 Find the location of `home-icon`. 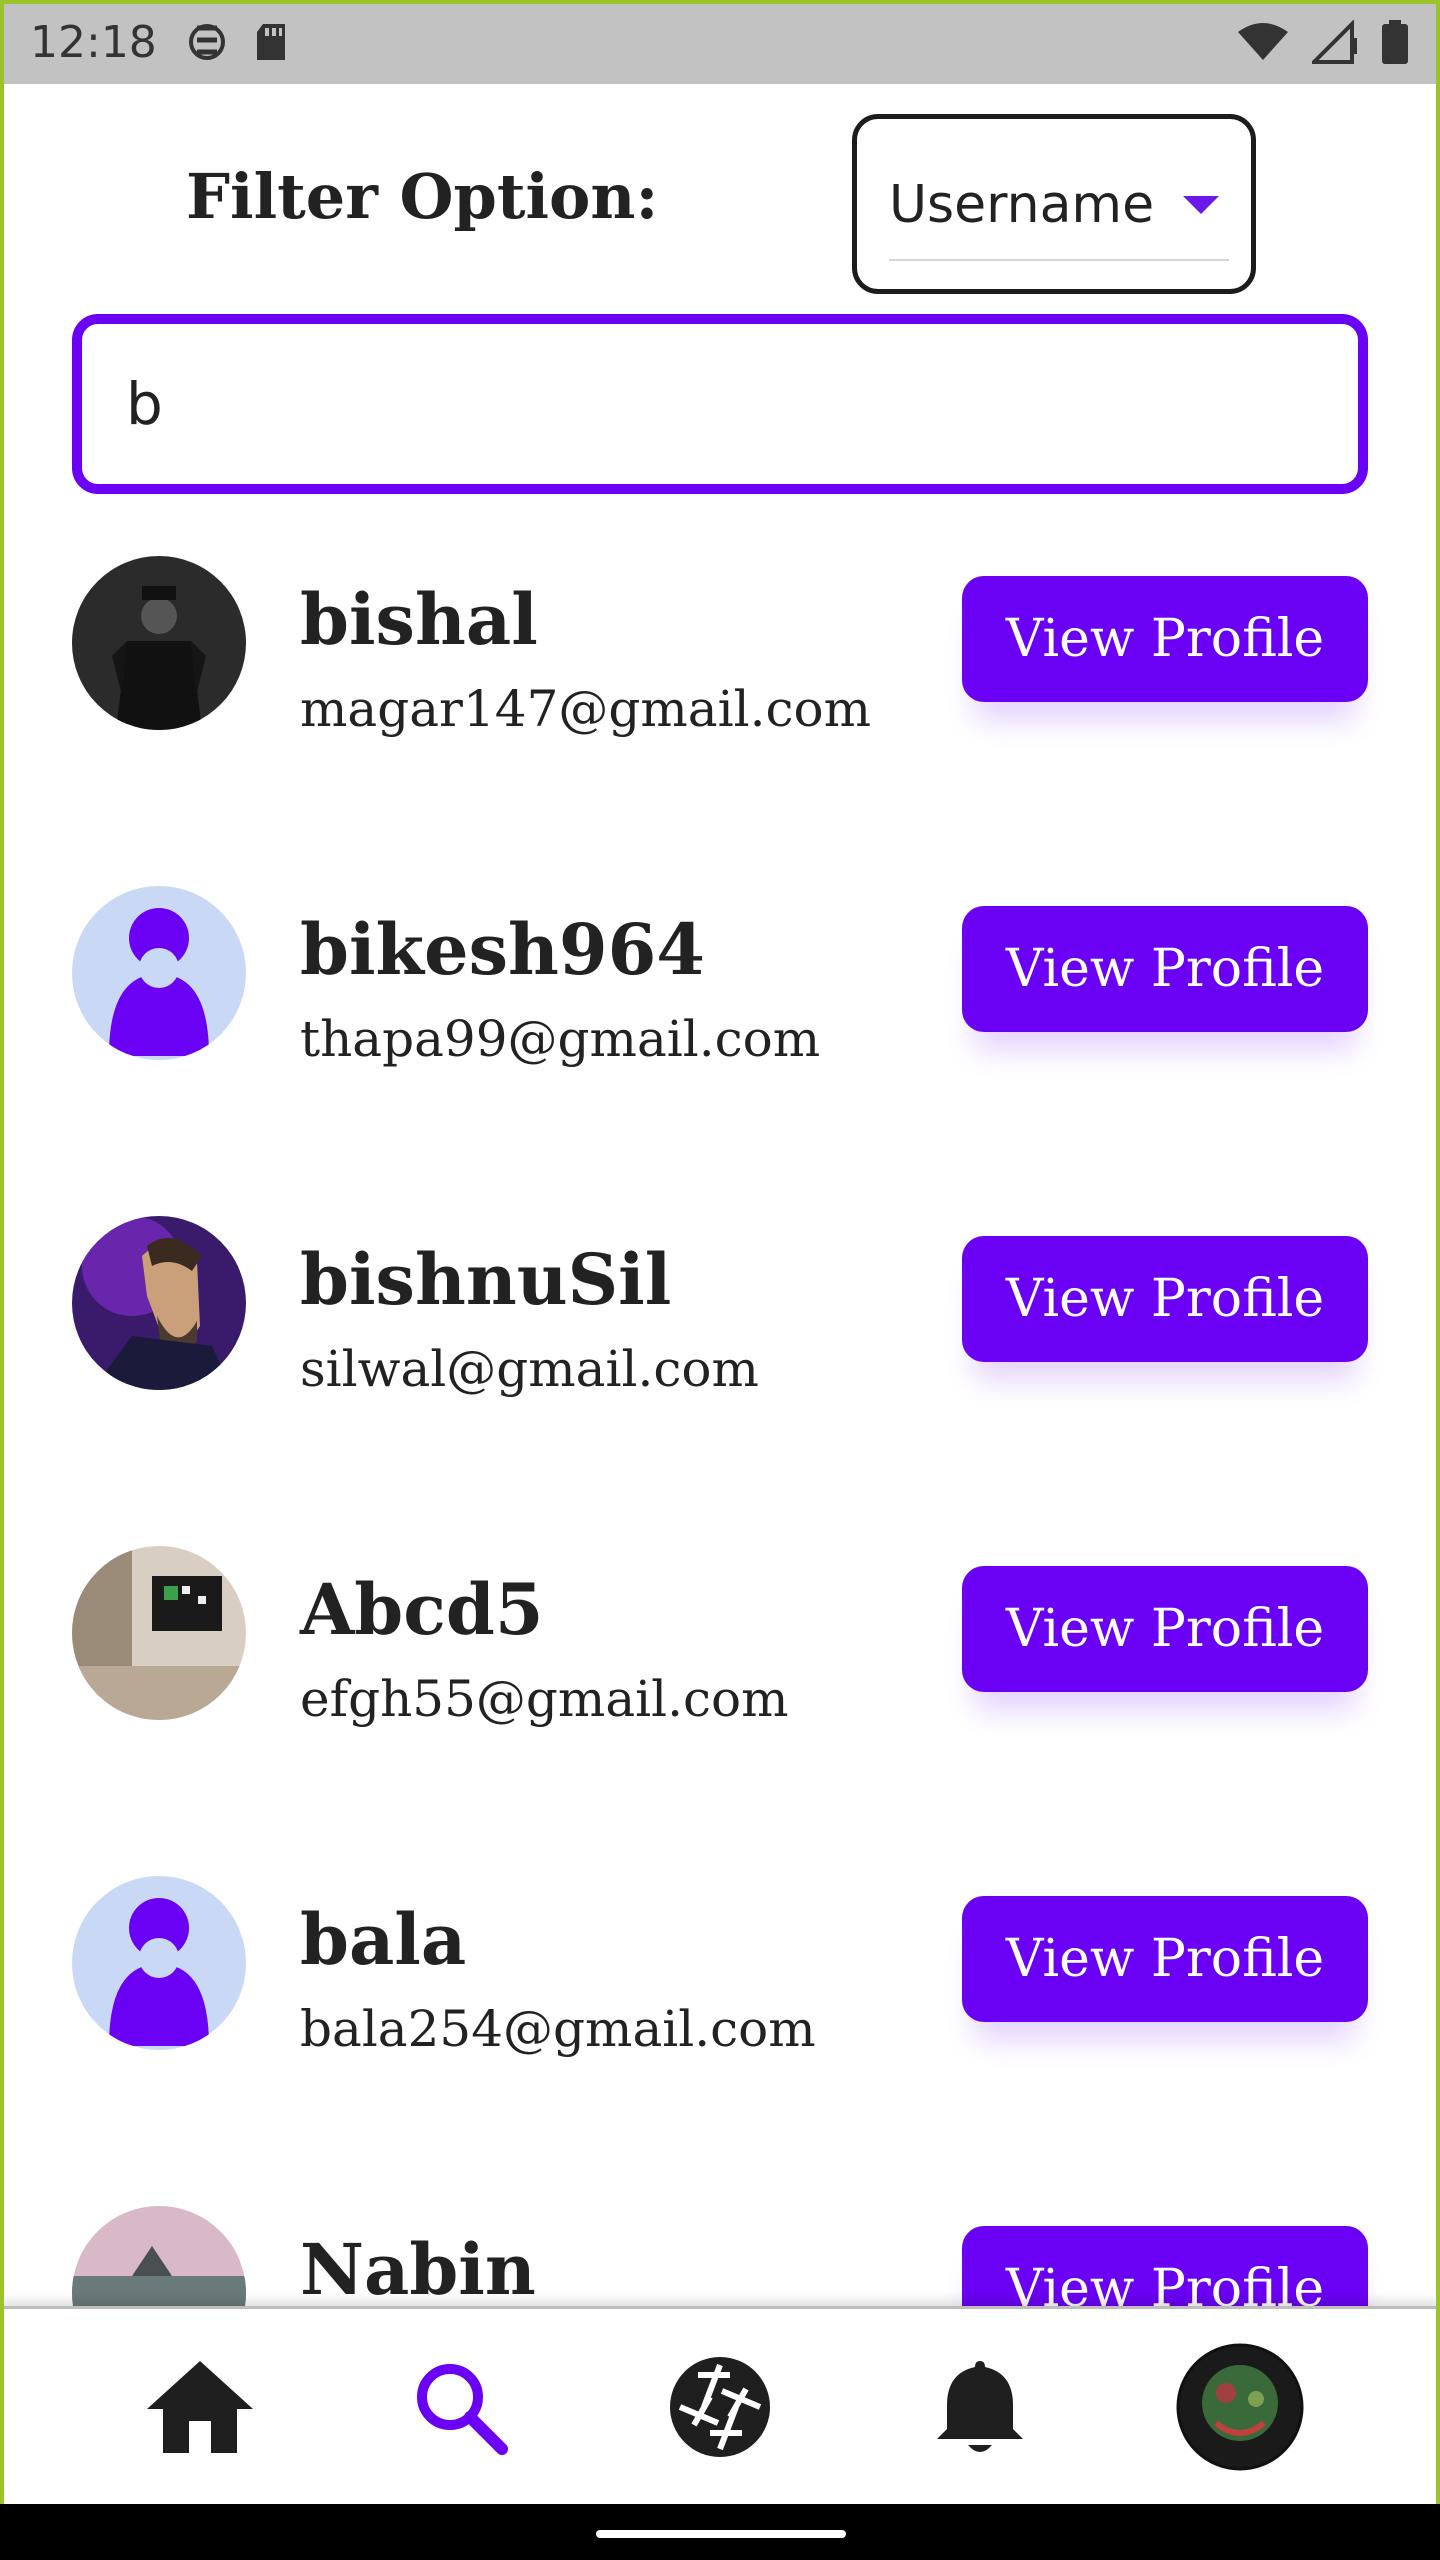

home-icon is located at coordinates (200, 2406).